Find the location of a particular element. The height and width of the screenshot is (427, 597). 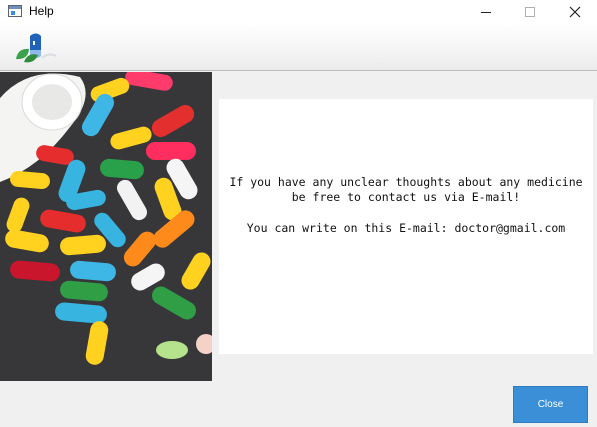

close-icon is located at coordinates (575, 12).